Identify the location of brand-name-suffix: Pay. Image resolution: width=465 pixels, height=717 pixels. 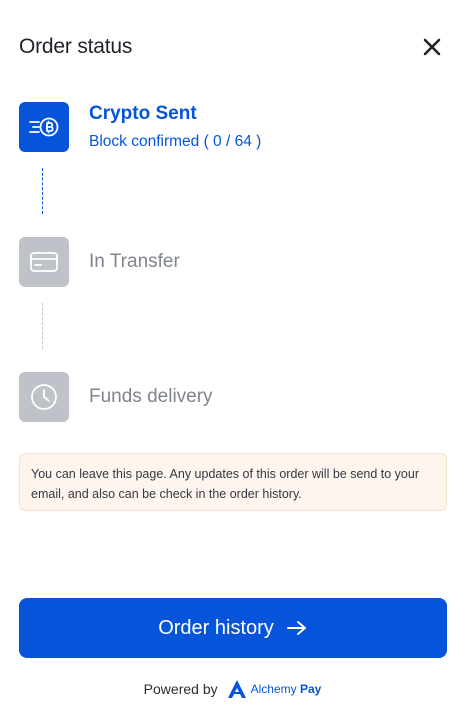
(310, 689).